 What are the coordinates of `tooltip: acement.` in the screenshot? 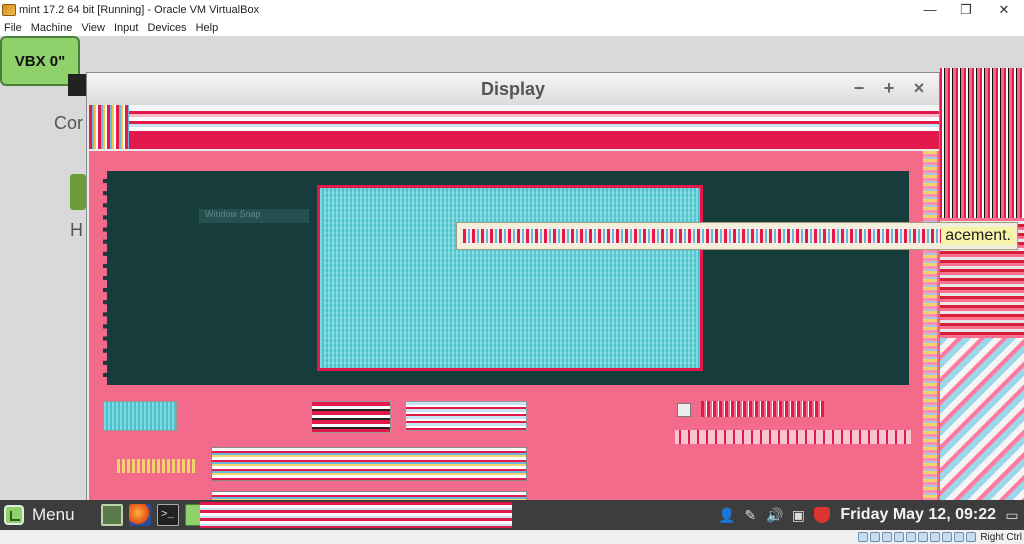 It's located at (737, 236).